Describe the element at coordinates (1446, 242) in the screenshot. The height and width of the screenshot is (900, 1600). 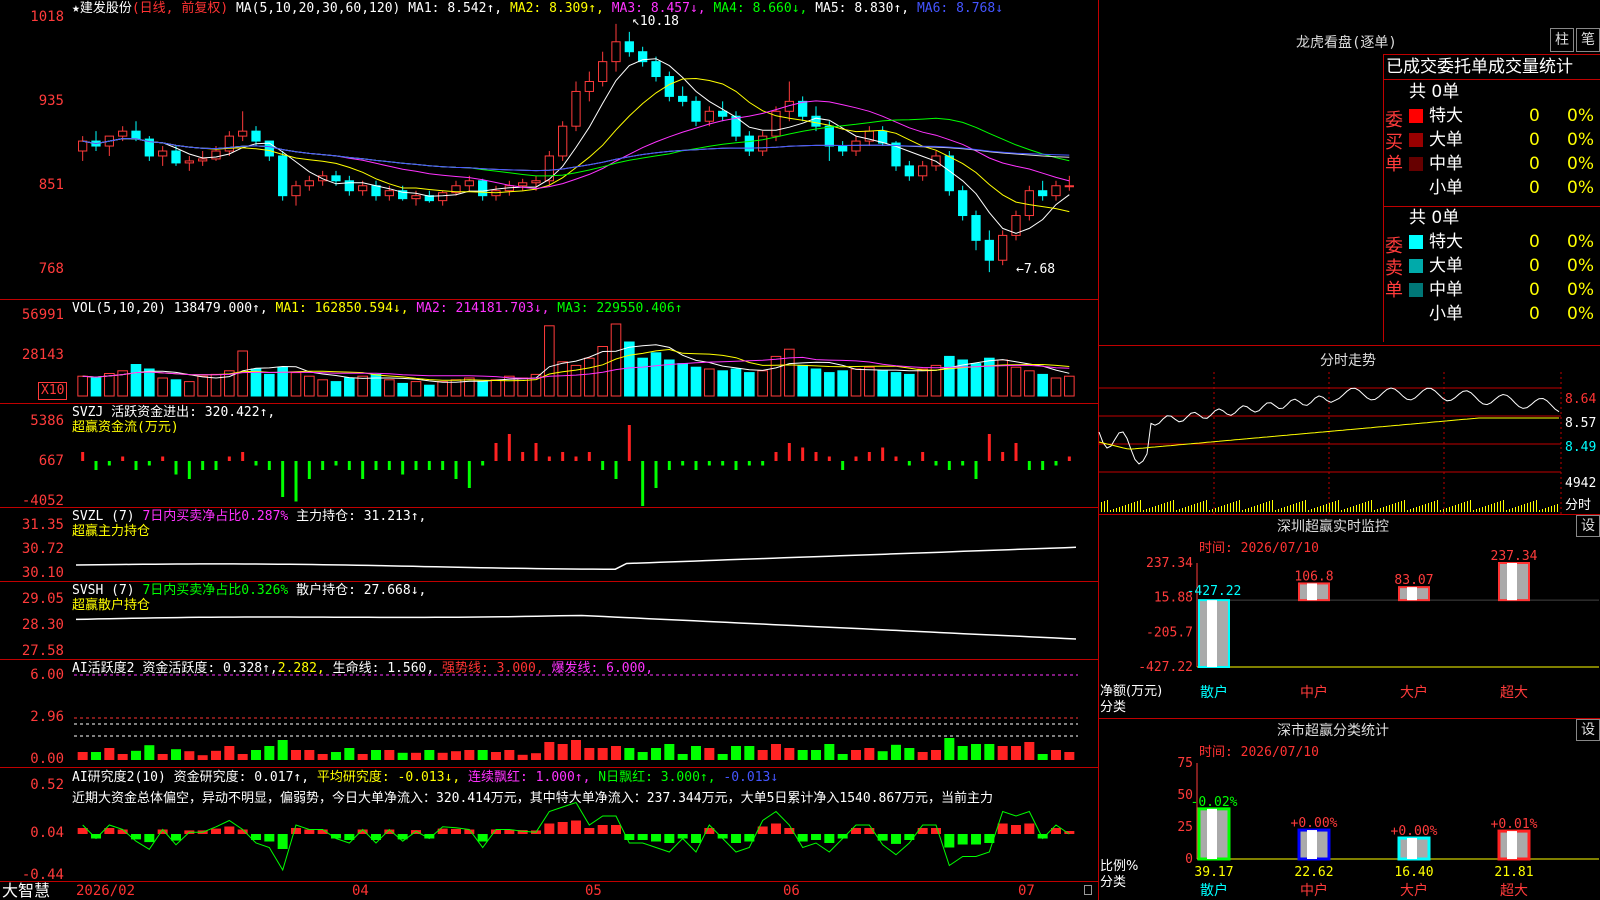
I see `order-size-label: 特大` at that location.